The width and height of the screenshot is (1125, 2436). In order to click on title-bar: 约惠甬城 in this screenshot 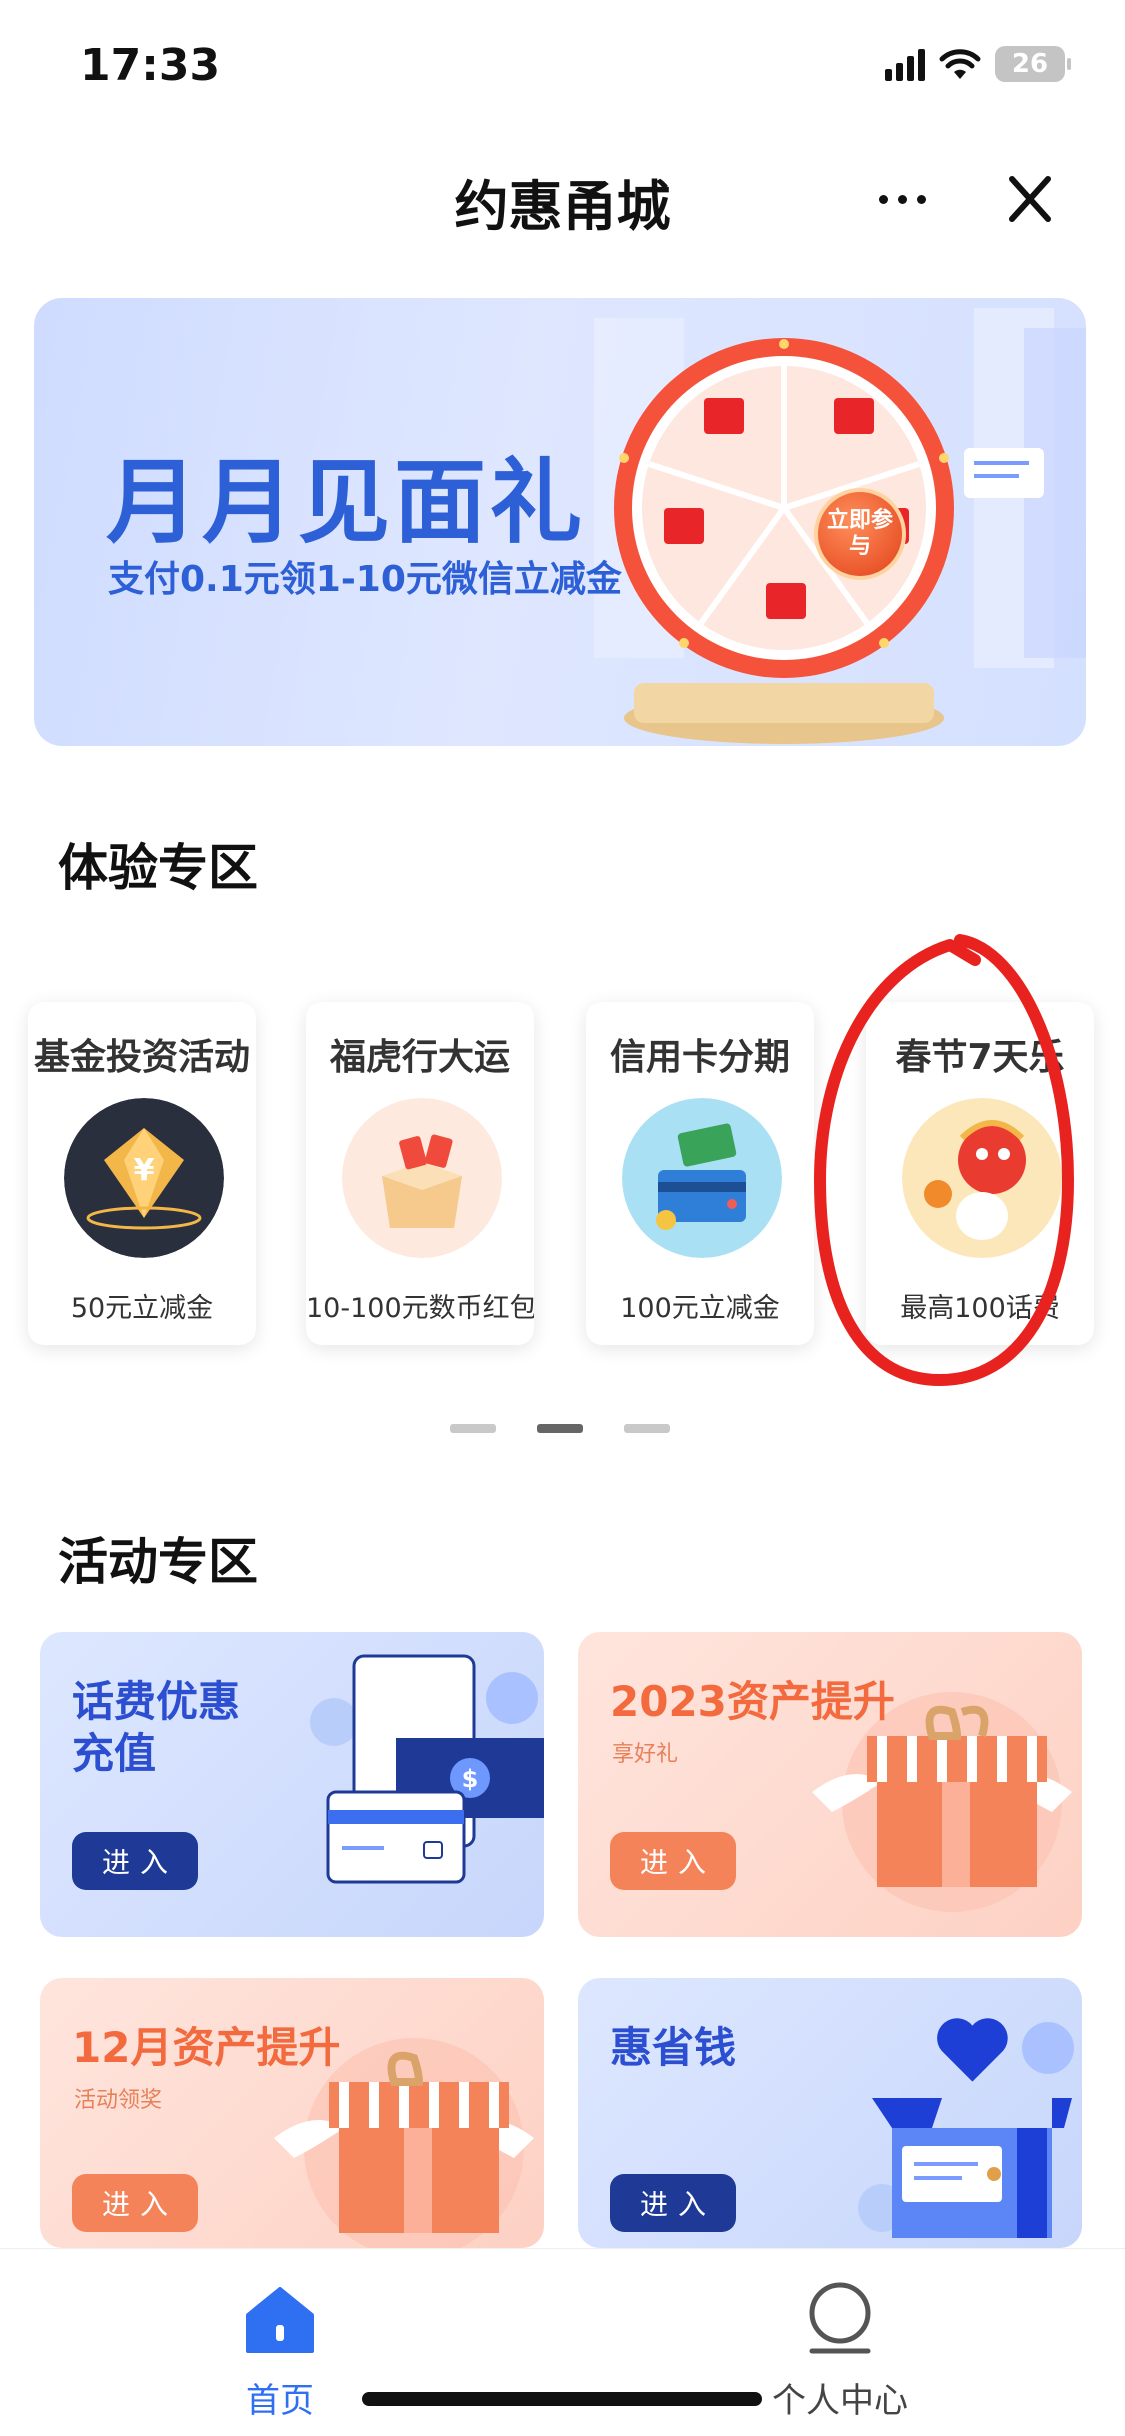, I will do `click(562, 200)`.